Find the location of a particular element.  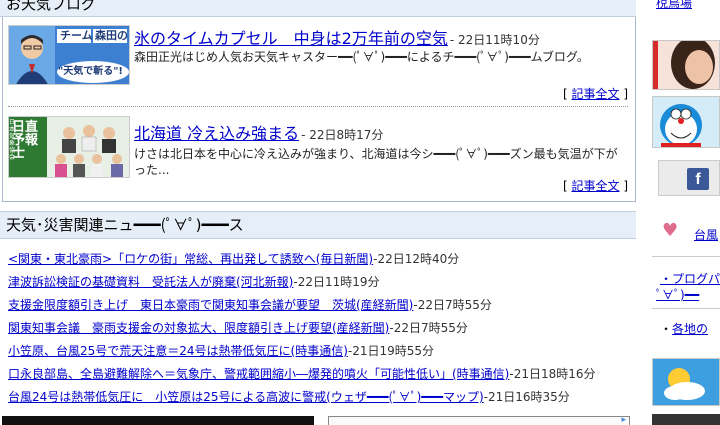

ad-info-icon: ▸ is located at coordinates (623, 420).